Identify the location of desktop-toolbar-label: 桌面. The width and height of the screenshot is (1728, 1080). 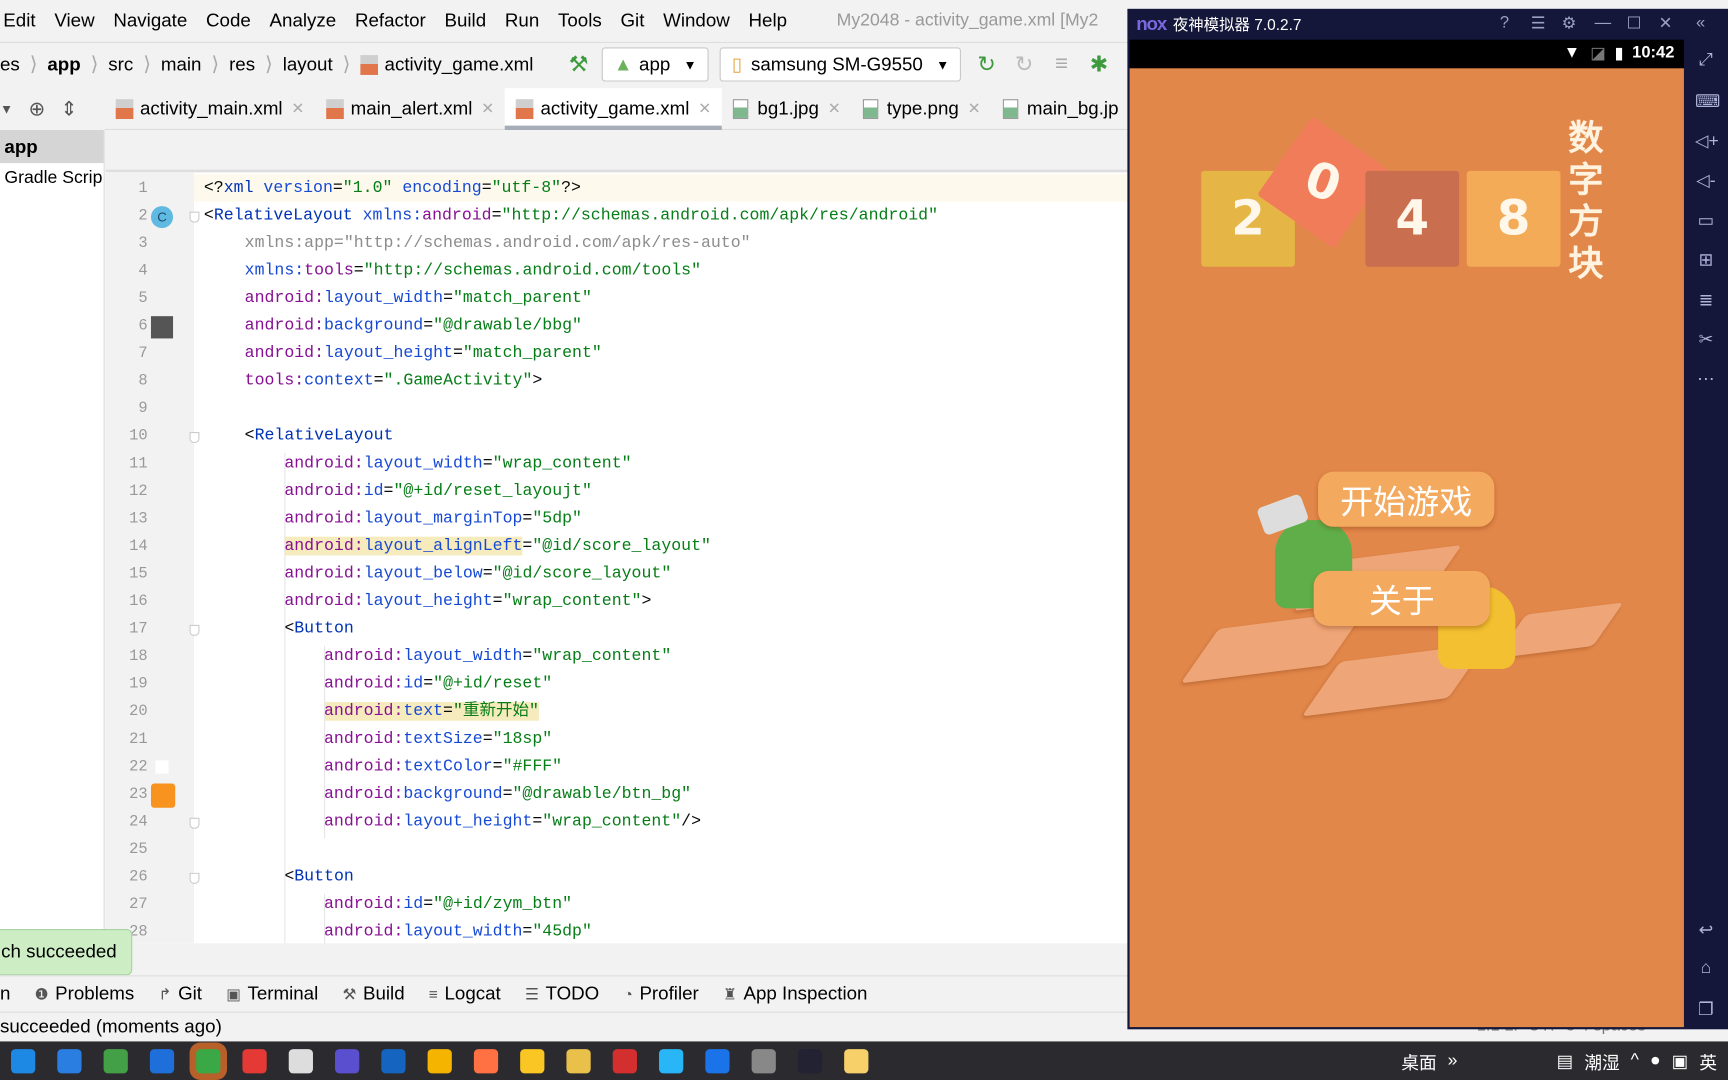
(1418, 1060).